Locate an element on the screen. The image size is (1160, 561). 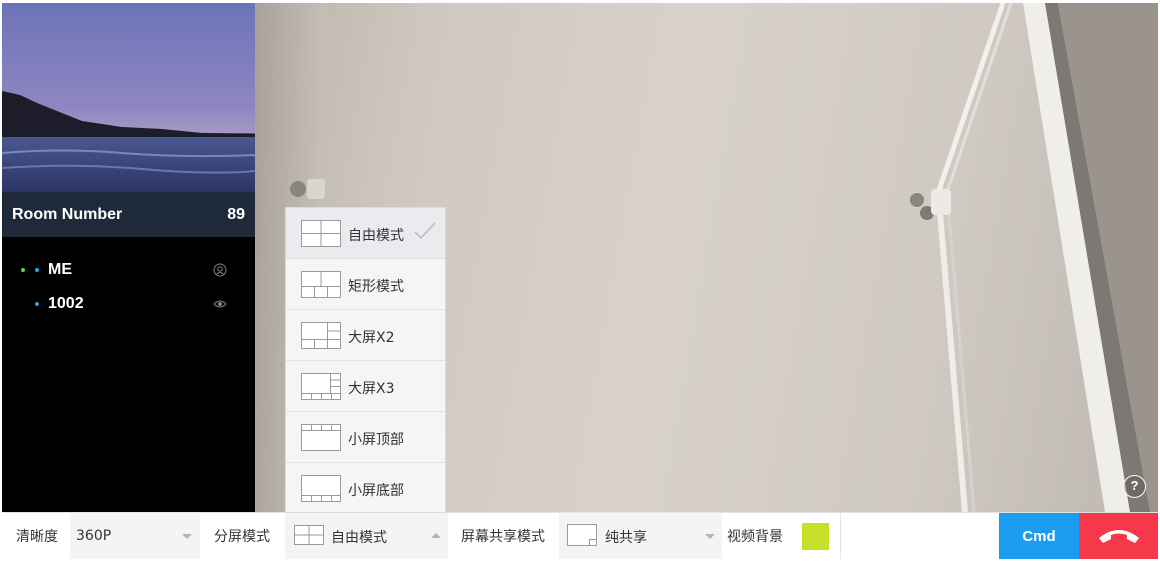
split-mode-dropdown: 自由模式 矩形模式 大屏X2 大屏X3 小屏顶部 小屏底部 is located at coordinates (365, 360).